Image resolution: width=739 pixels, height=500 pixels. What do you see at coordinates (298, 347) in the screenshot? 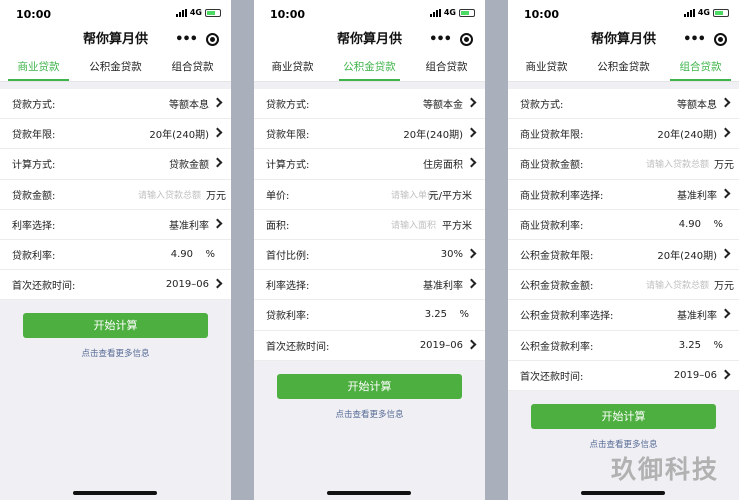
I see `row-label: 首次还款时间:` at bounding box center [298, 347].